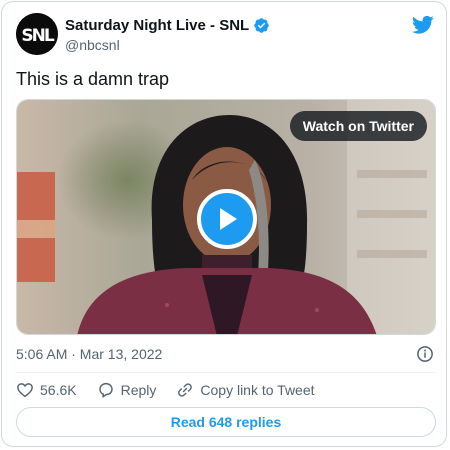 This screenshot has width=450, height=450. I want to click on like-button: 56.6K, so click(46, 390).